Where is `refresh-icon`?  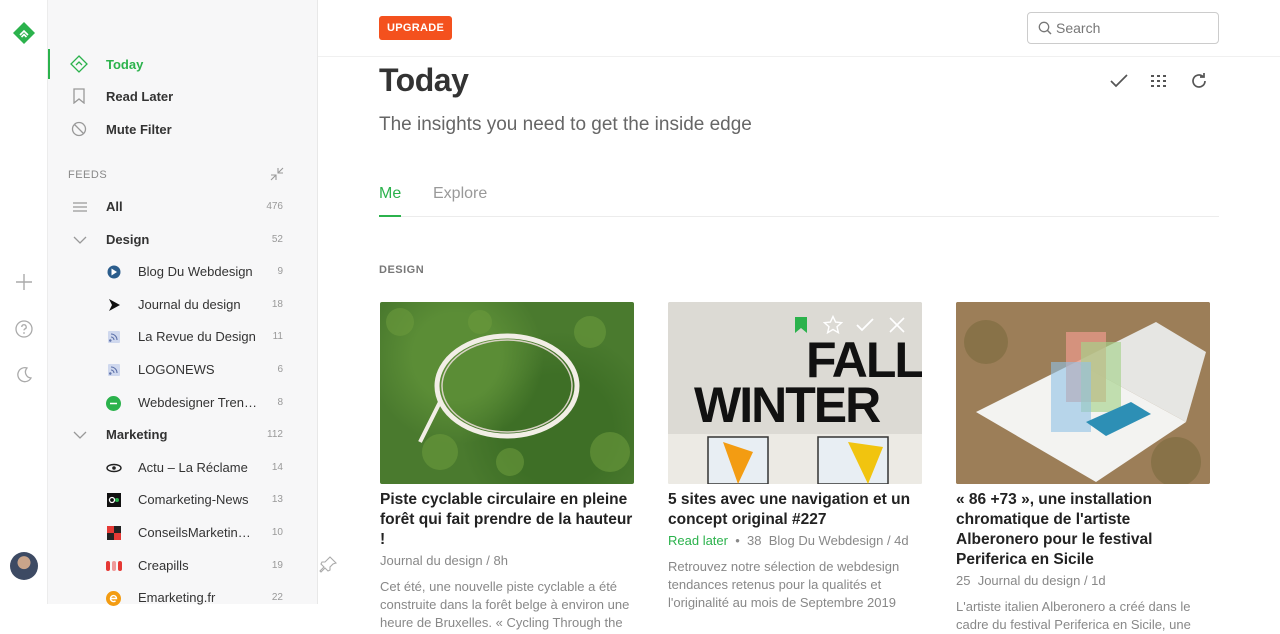
refresh-icon is located at coordinates (1199, 81).